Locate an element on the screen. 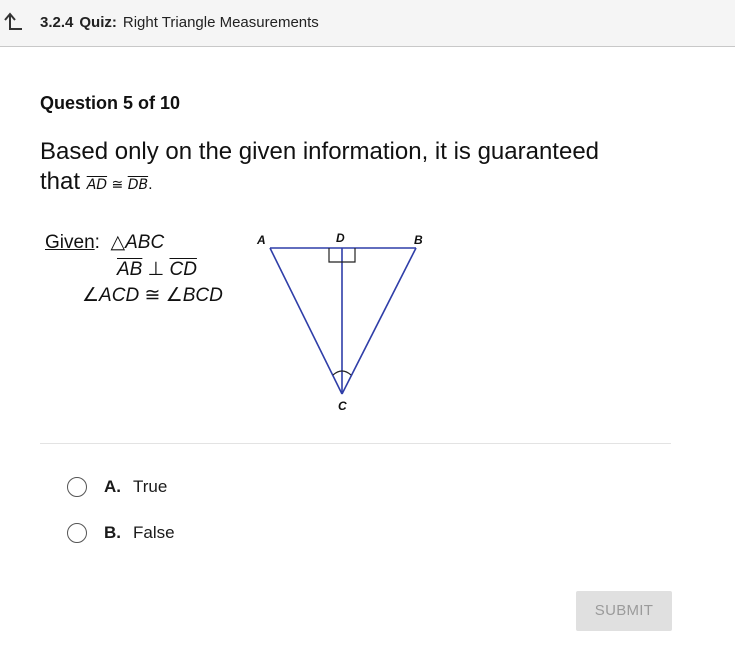 Image resolution: width=735 pixels, height=651 pixels. segment-ad: AD is located at coordinates (97, 185).